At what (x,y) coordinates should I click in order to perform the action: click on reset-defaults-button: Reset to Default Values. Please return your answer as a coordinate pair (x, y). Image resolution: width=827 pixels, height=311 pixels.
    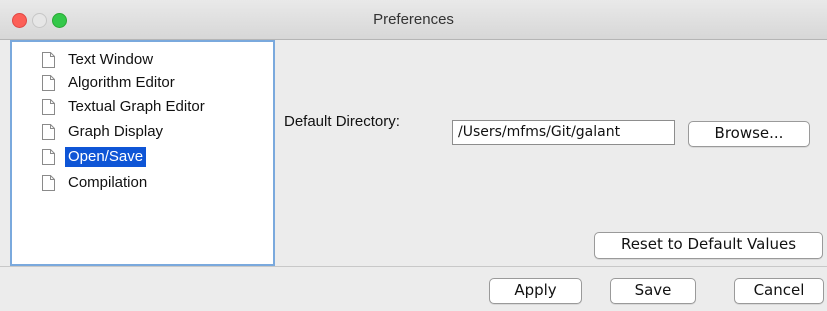
    Looking at the image, I should click on (708, 245).